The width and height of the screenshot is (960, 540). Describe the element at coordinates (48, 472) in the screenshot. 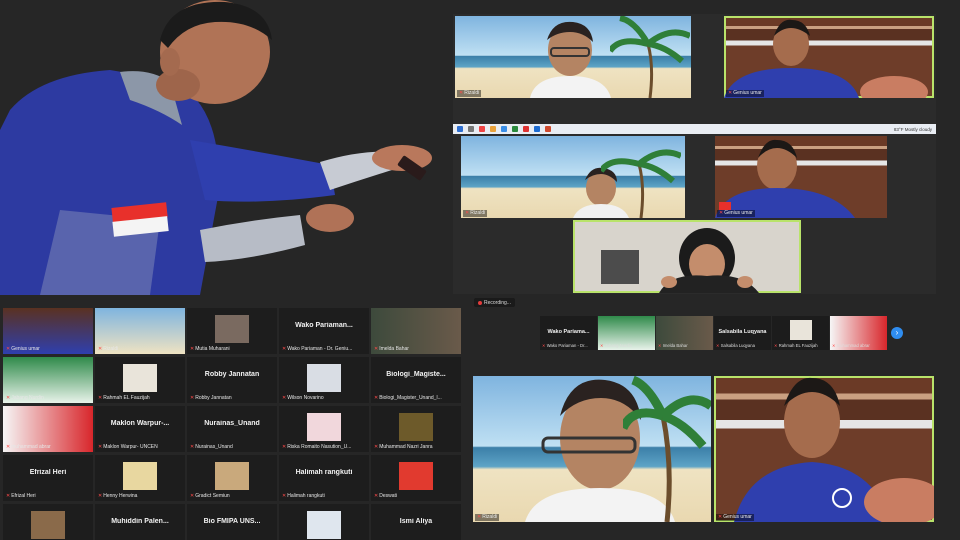

I see `participant-display-name: Efrizal Heri` at that location.